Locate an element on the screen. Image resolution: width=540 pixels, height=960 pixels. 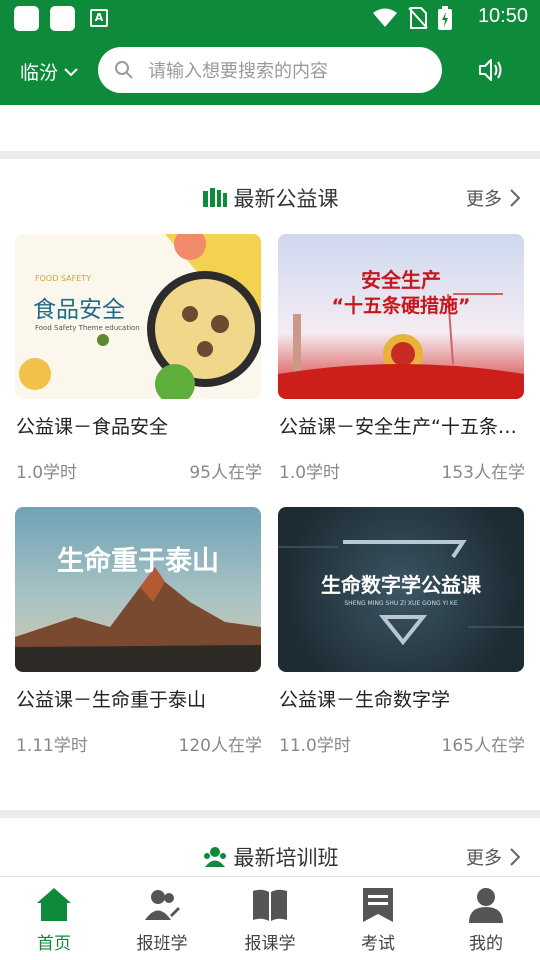
section-title: 最新培训班 is located at coordinates (270, 857).